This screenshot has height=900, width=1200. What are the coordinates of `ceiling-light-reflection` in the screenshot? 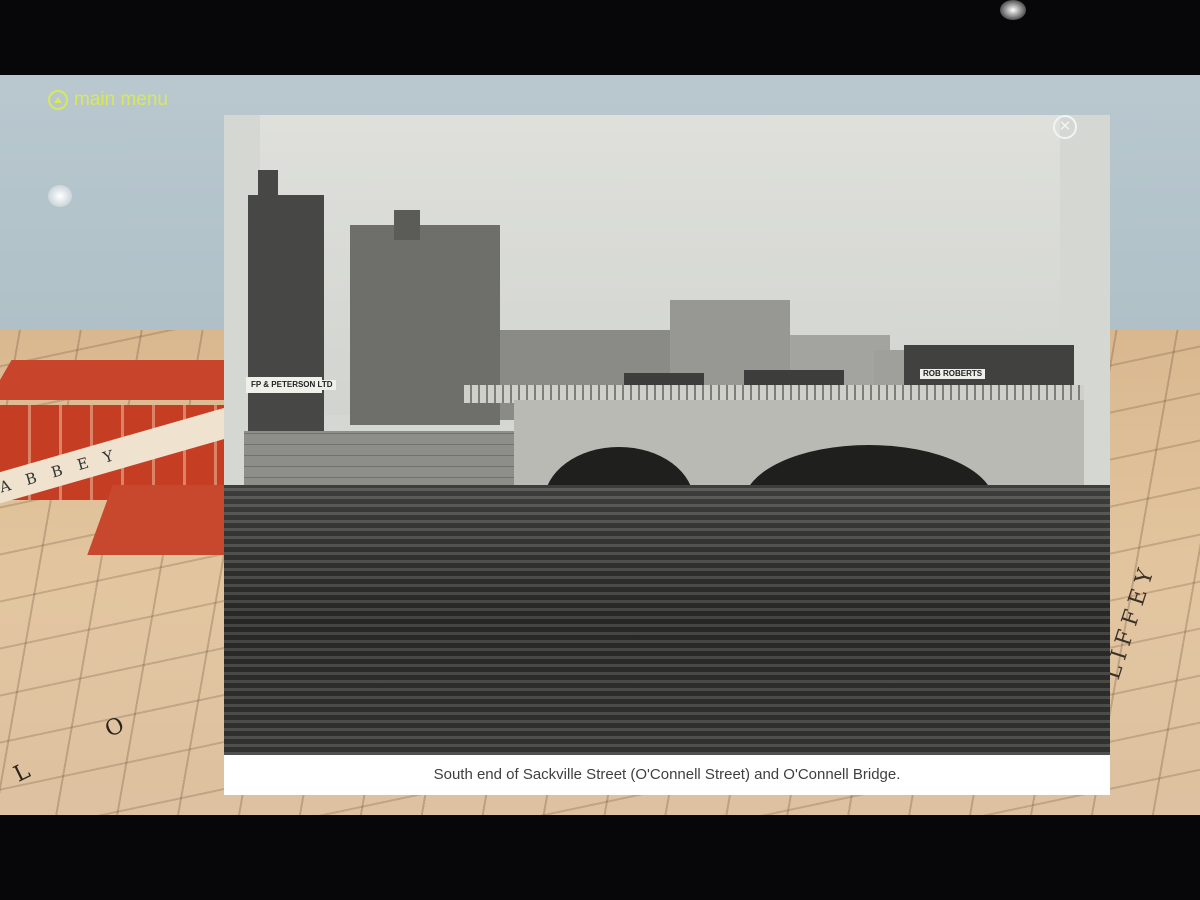 It's located at (1013, 10).